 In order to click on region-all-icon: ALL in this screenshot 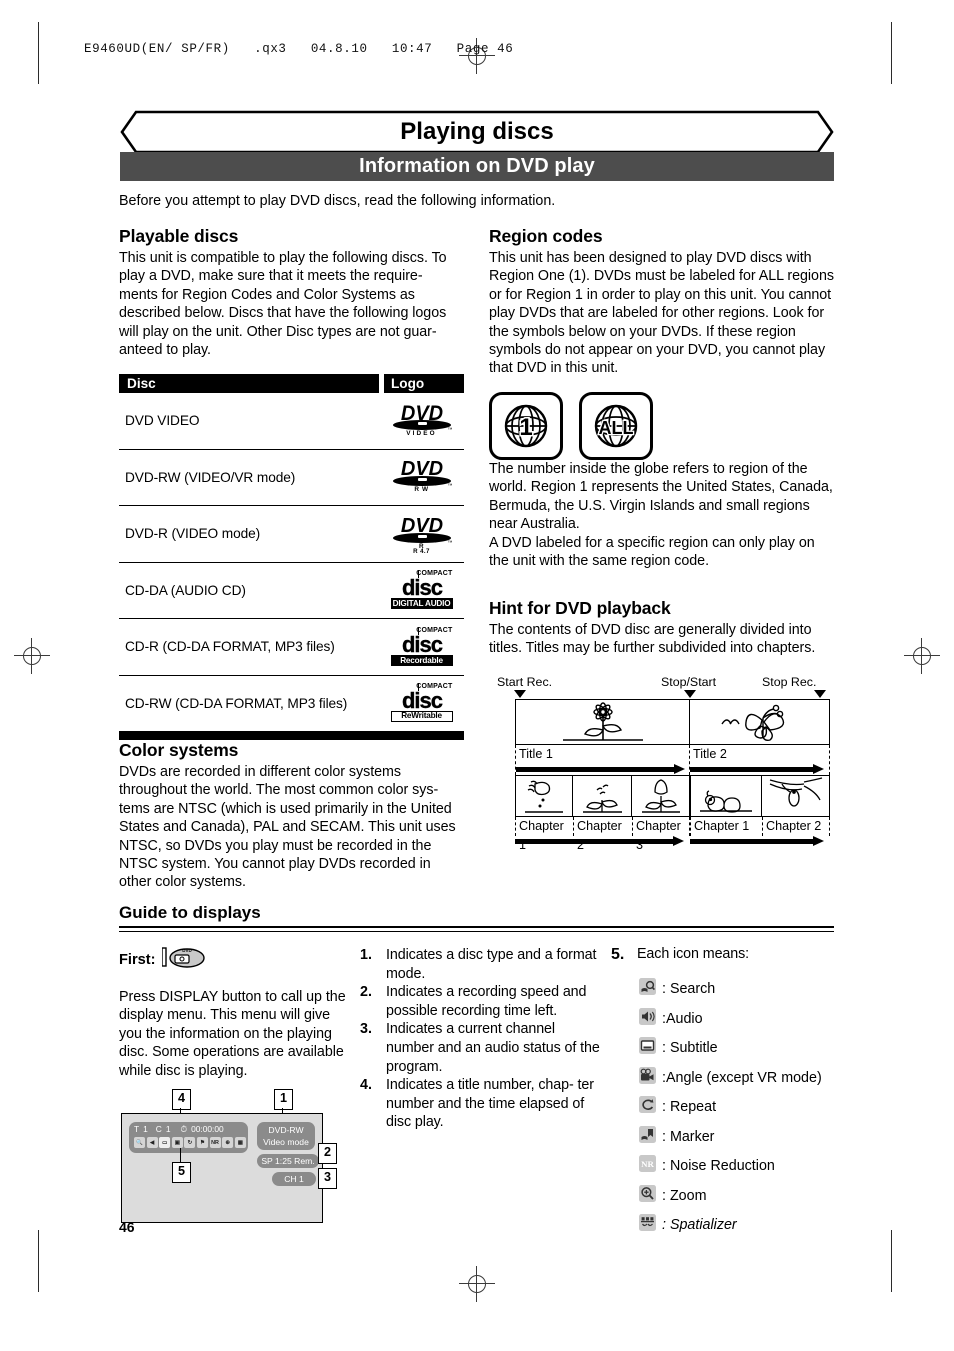, I will do `click(616, 426)`.